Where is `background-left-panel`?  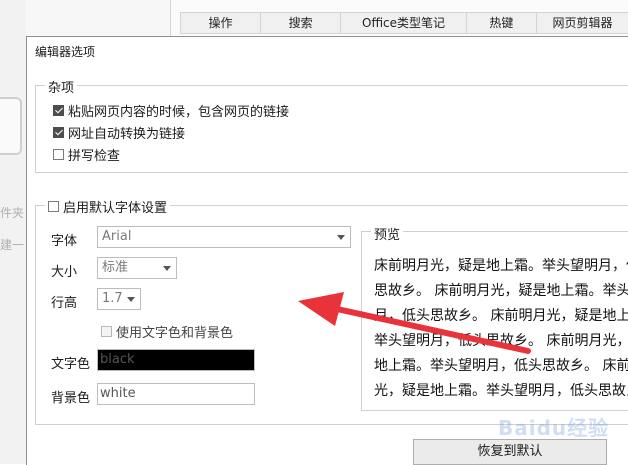
background-left-panel is located at coordinates (13, 232).